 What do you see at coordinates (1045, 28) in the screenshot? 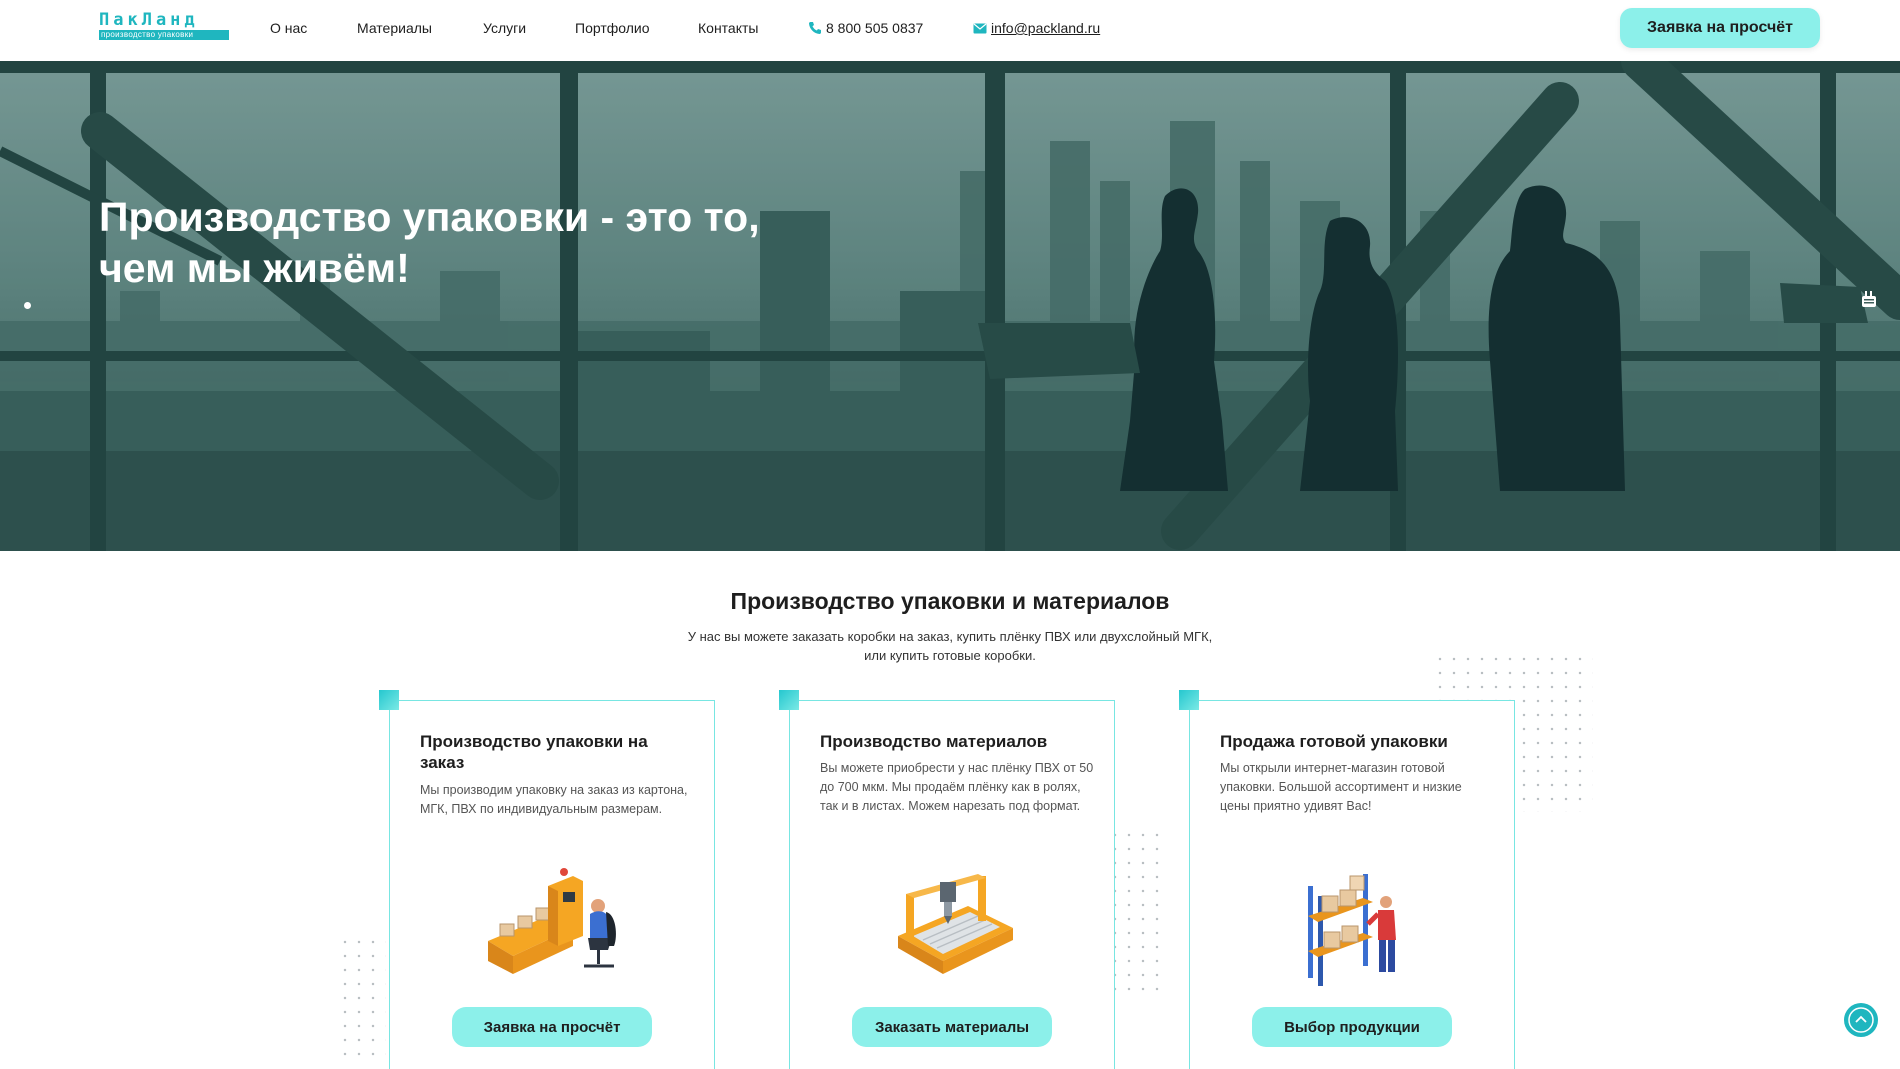
I see `email-link: info@packland.ru` at bounding box center [1045, 28].